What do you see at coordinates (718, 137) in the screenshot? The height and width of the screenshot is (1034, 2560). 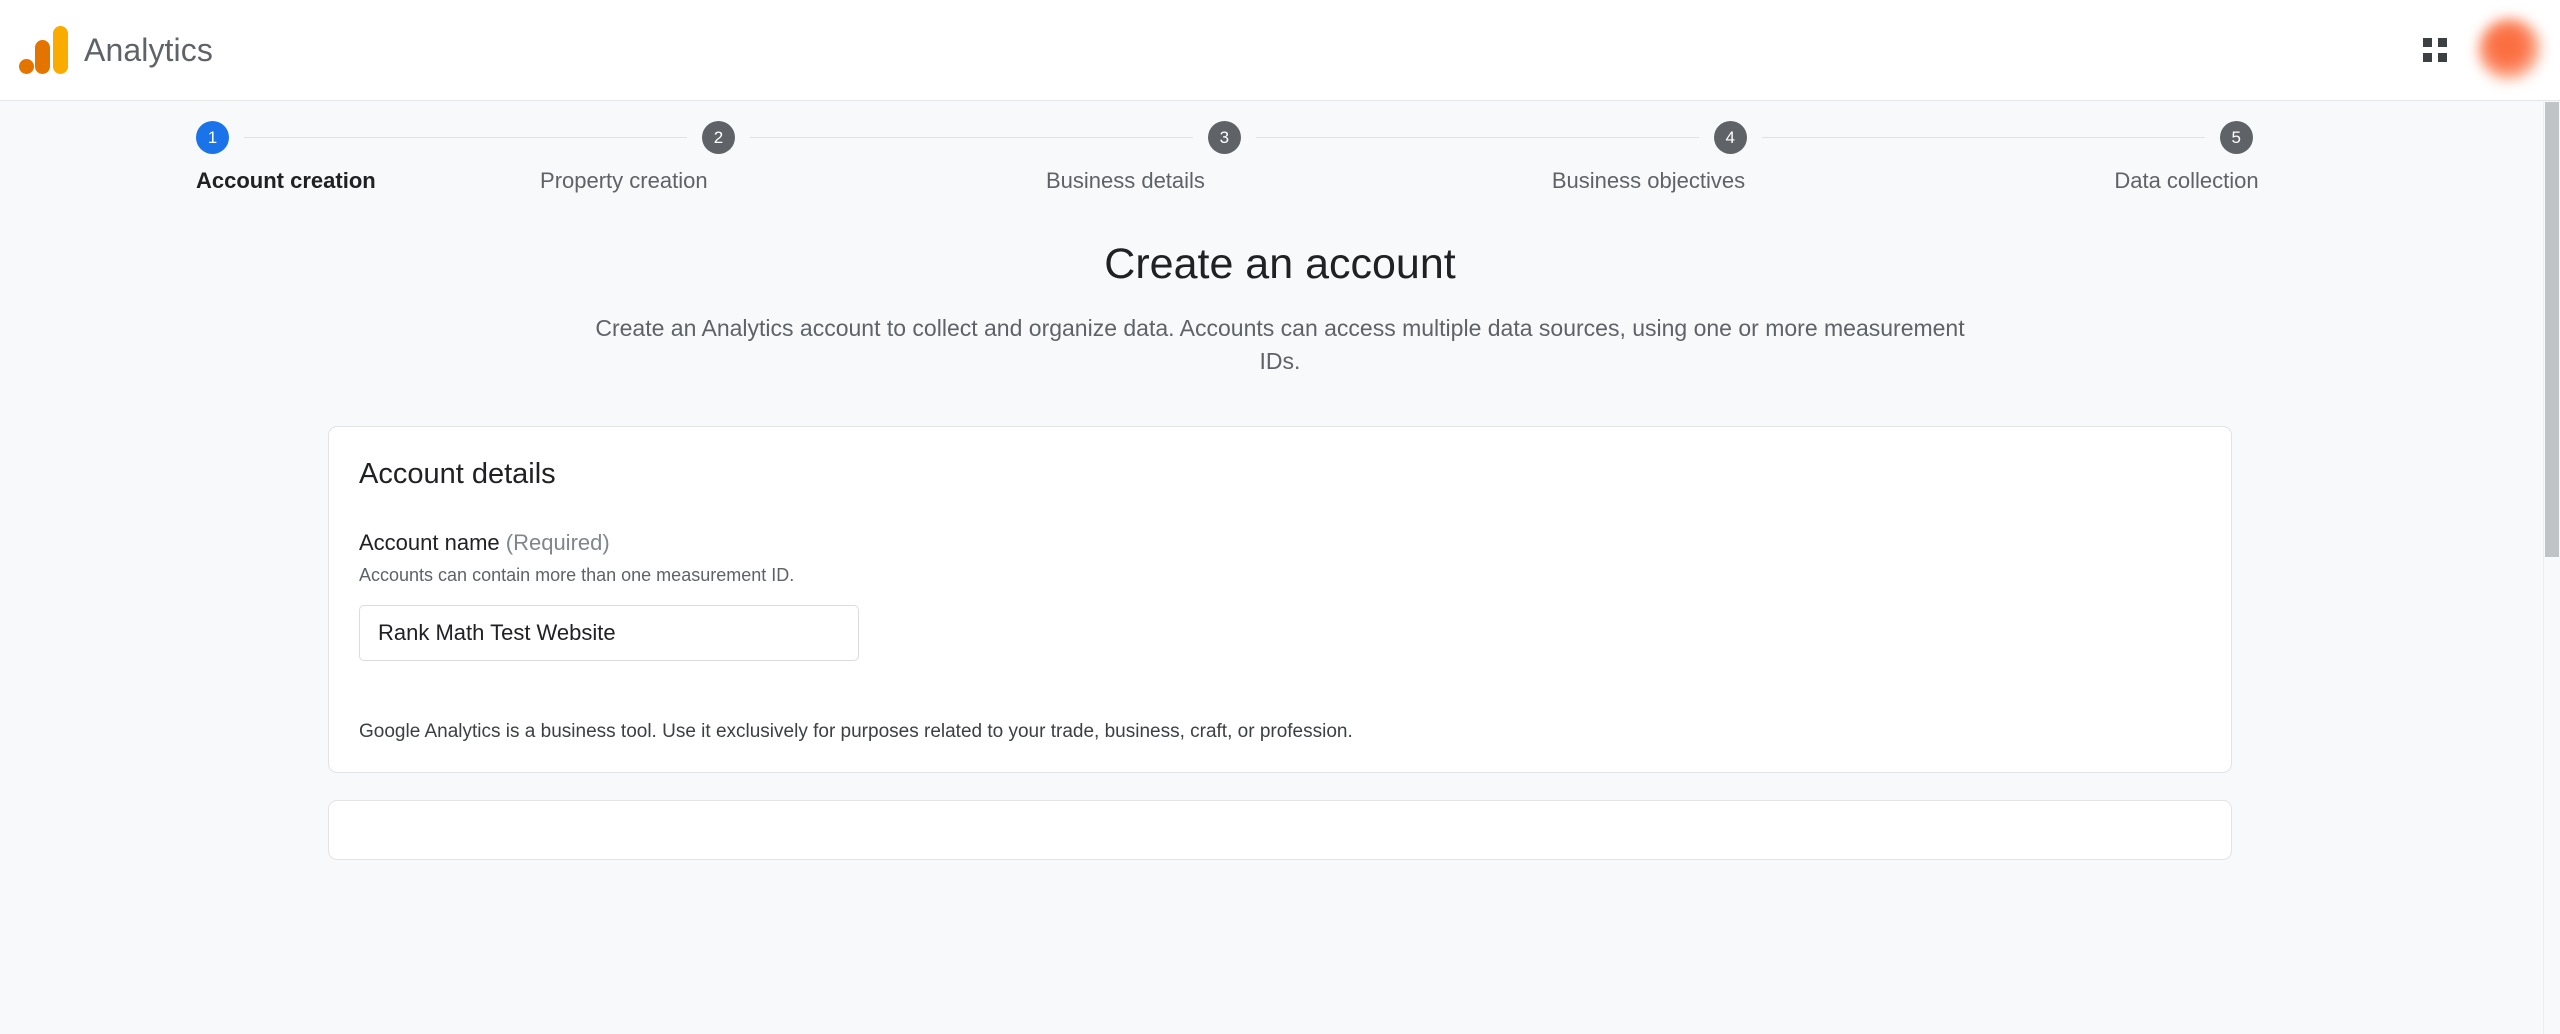 I see `step-number-badge: 2` at bounding box center [718, 137].